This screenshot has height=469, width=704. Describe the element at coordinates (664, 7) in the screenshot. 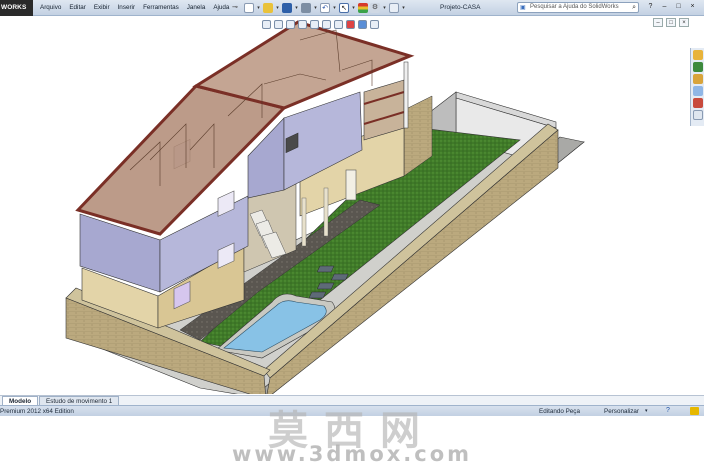

I see `minimize-button: –` at that location.